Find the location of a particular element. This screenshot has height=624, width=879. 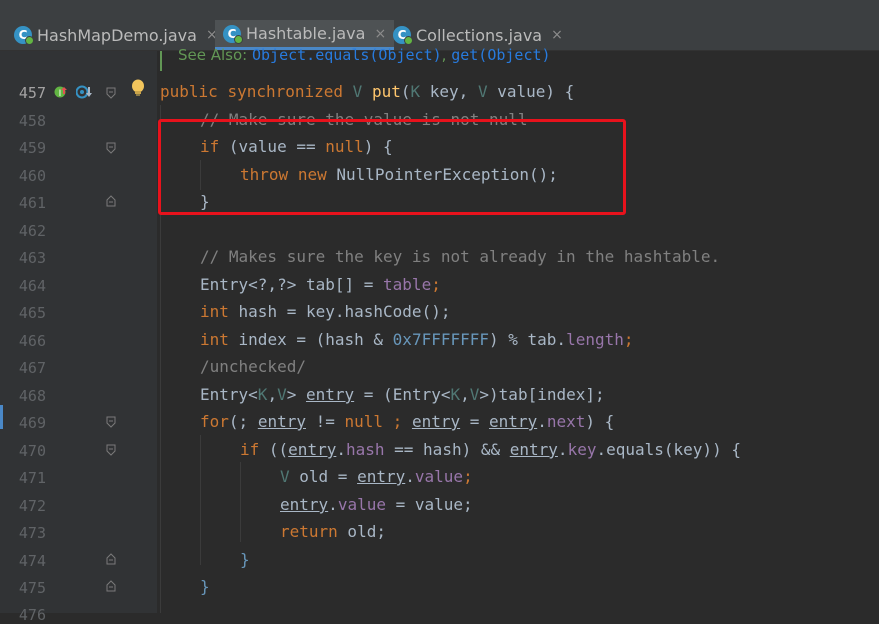

code-line-475: } is located at coordinates (205, 586).